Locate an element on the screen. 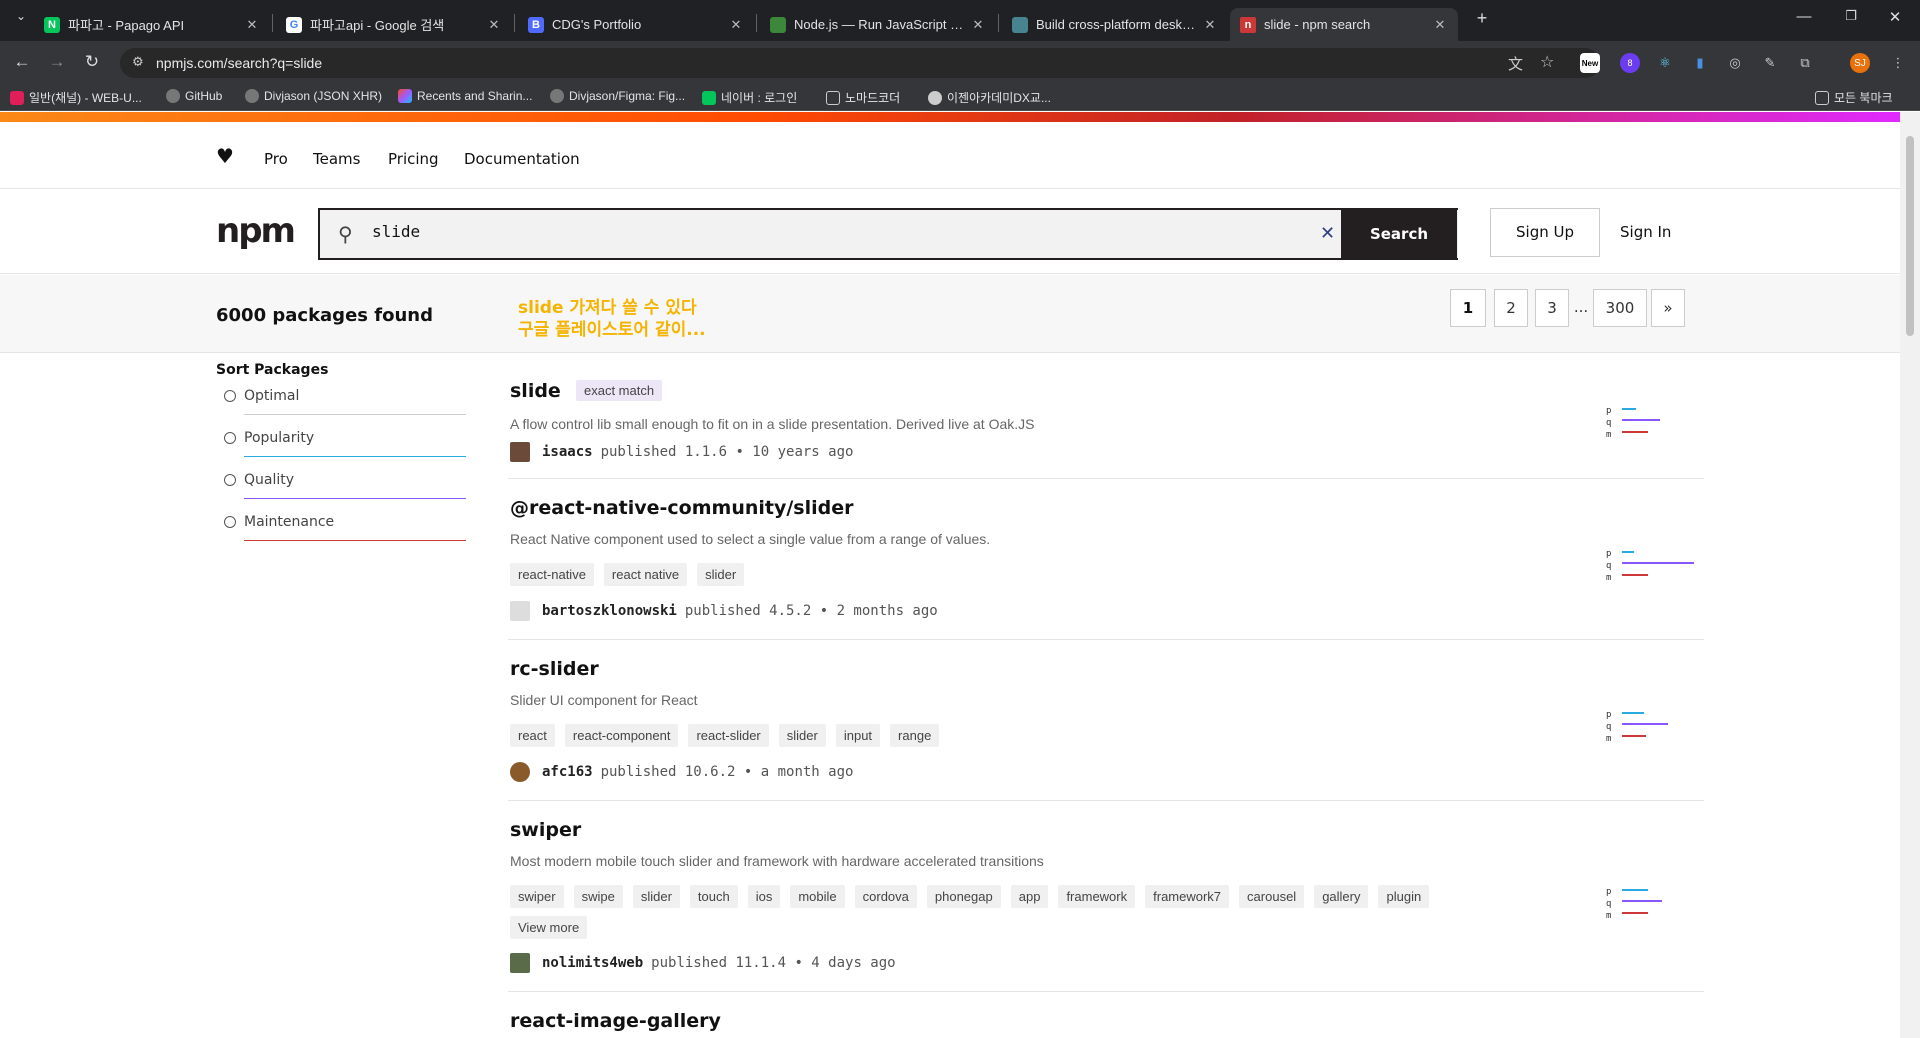 Image resolution: width=1920 pixels, height=1038 pixels. page-button-300: 300 is located at coordinates (1620, 308).